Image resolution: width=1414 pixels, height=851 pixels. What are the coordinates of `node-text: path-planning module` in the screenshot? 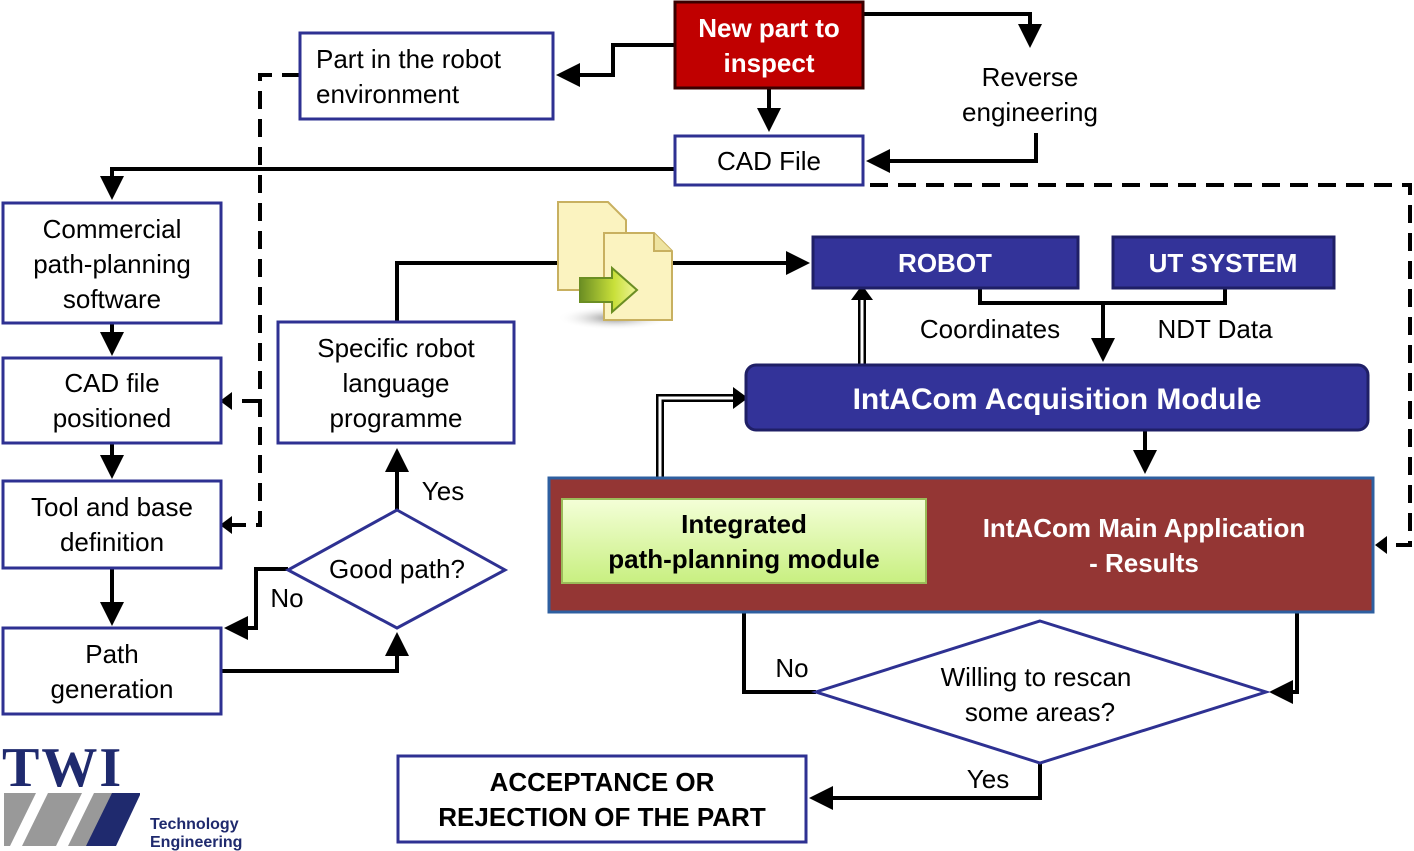 It's located at (744, 559).